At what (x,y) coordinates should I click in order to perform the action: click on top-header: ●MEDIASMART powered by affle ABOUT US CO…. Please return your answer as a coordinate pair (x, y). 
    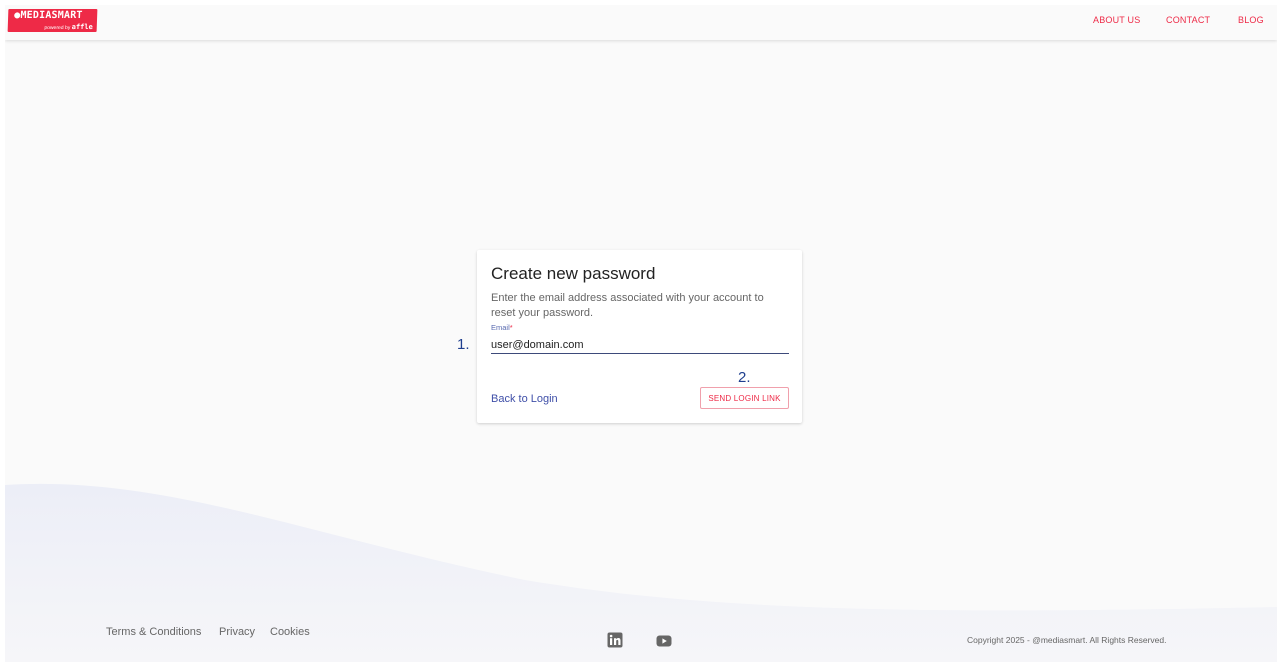
    Looking at the image, I should click on (641, 22).